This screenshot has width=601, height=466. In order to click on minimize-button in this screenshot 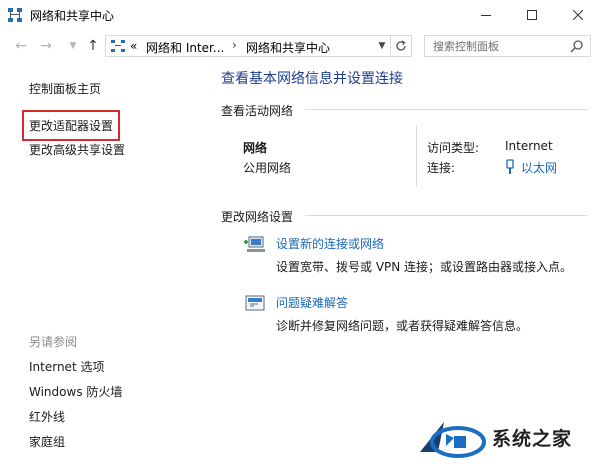, I will do `click(486, 15)`.